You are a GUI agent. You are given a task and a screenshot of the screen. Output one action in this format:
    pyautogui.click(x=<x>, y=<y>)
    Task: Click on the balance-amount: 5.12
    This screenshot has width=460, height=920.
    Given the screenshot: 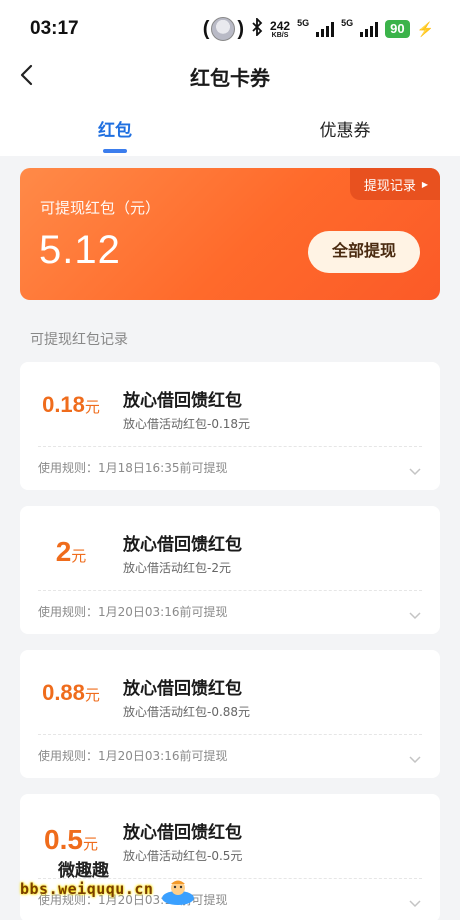 What is the action you would take?
    pyautogui.click(x=80, y=250)
    